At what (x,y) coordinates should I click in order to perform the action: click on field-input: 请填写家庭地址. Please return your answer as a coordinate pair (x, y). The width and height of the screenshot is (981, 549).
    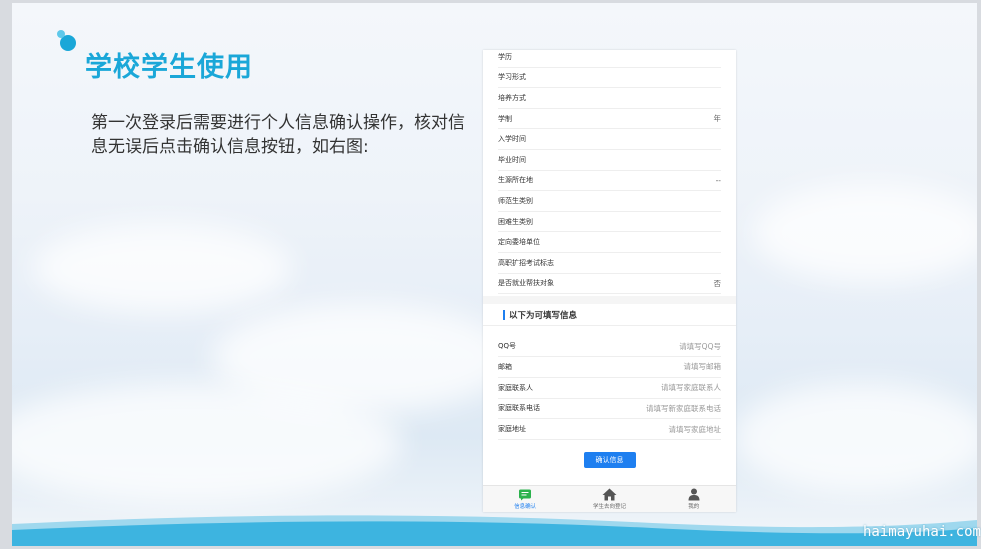
    Looking at the image, I should click on (695, 429).